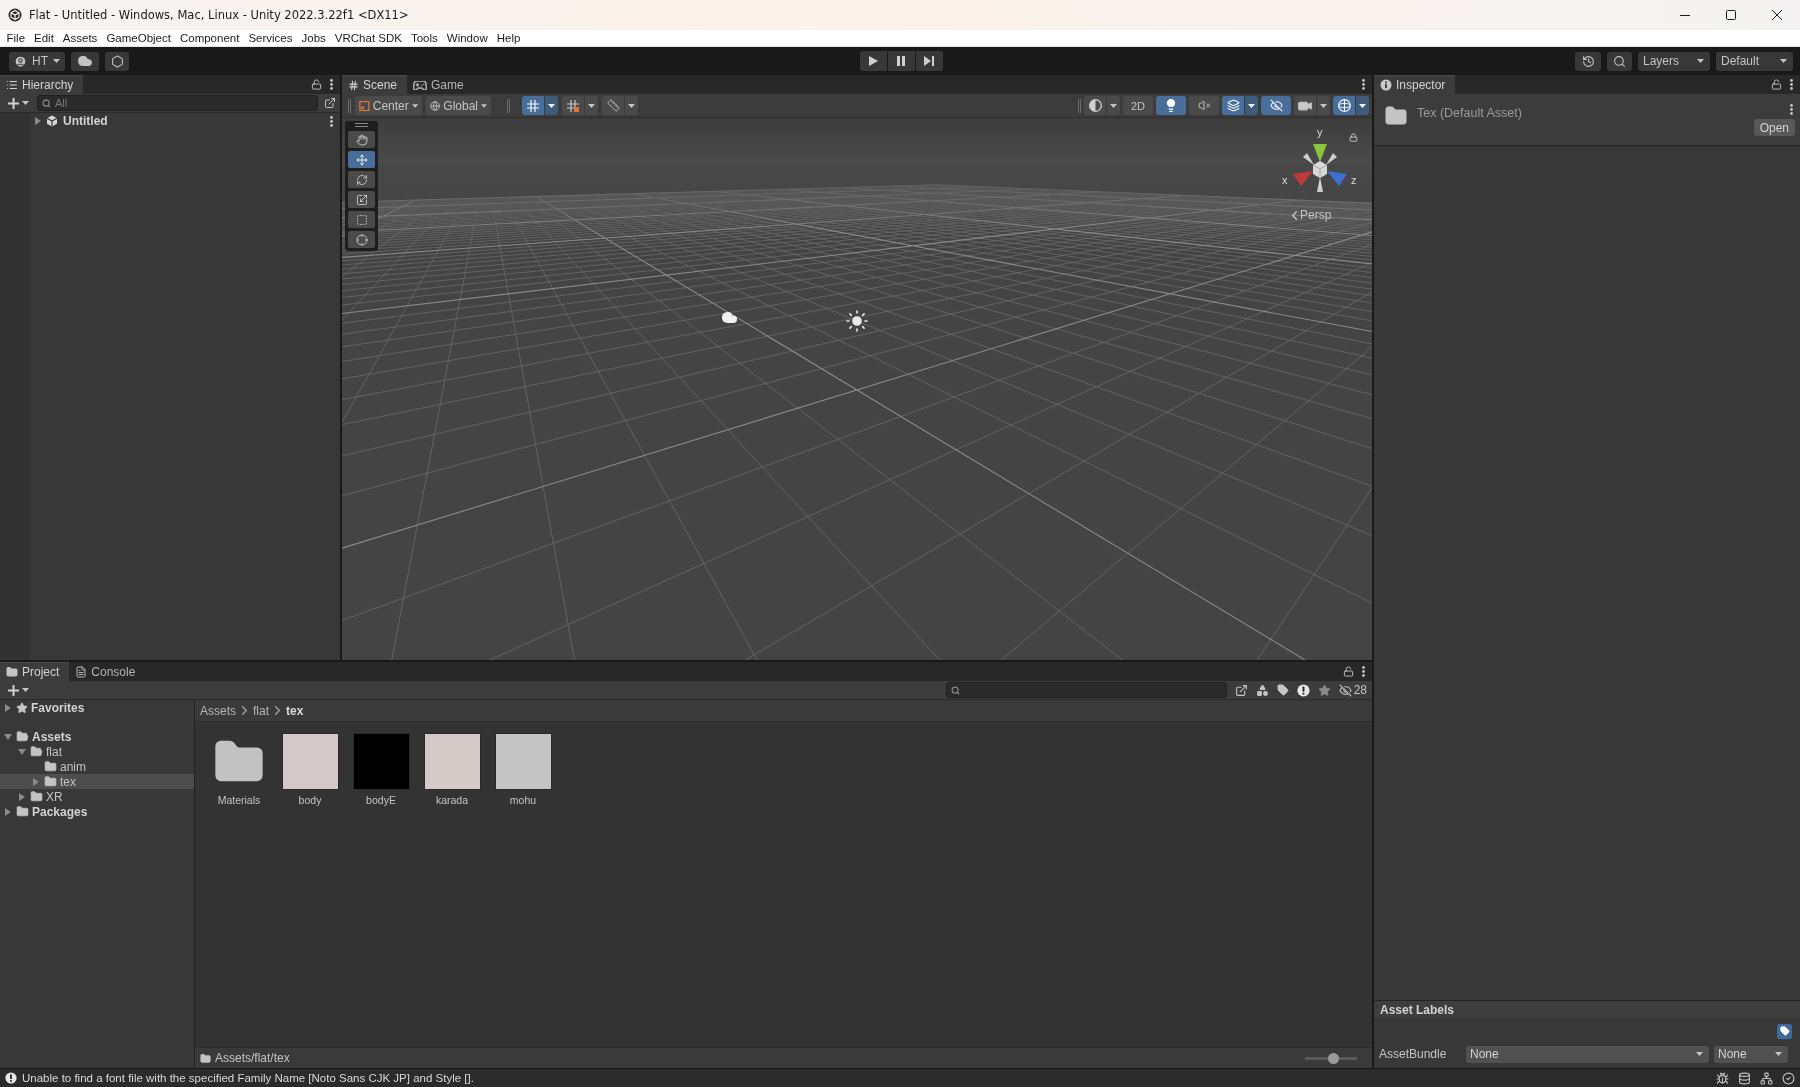 The height and width of the screenshot is (1087, 1800). Describe the element at coordinates (1674, 61) in the screenshot. I see `layers-dropdown: Layers` at that location.